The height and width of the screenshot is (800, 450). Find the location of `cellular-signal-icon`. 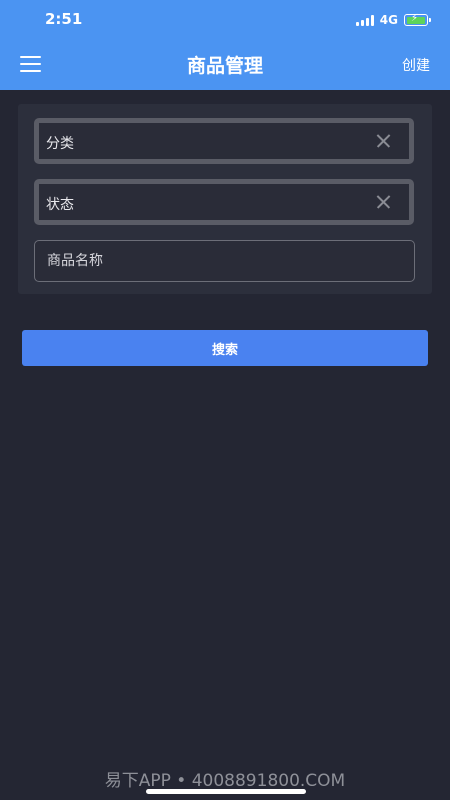

cellular-signal-icon is located at coordinates (364, 20).